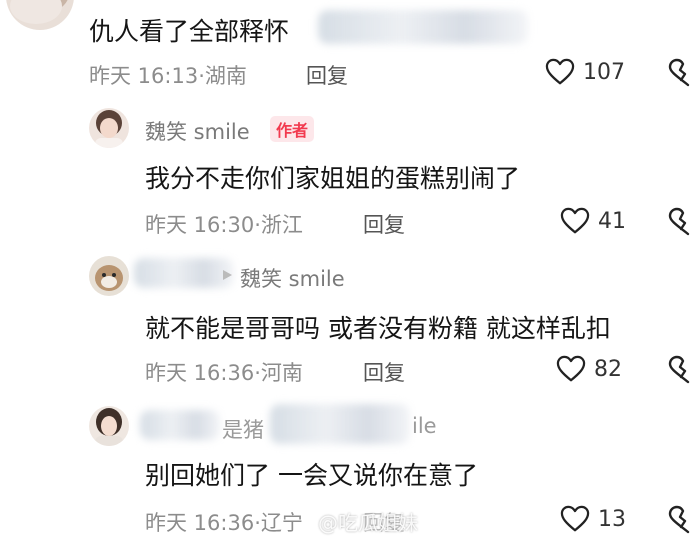 The image size is (690, 543). Describe the element at coordinates (311, 475) in the screenshot. I see `comment-text: 别回她们了 一会又说你在意了` at that location.